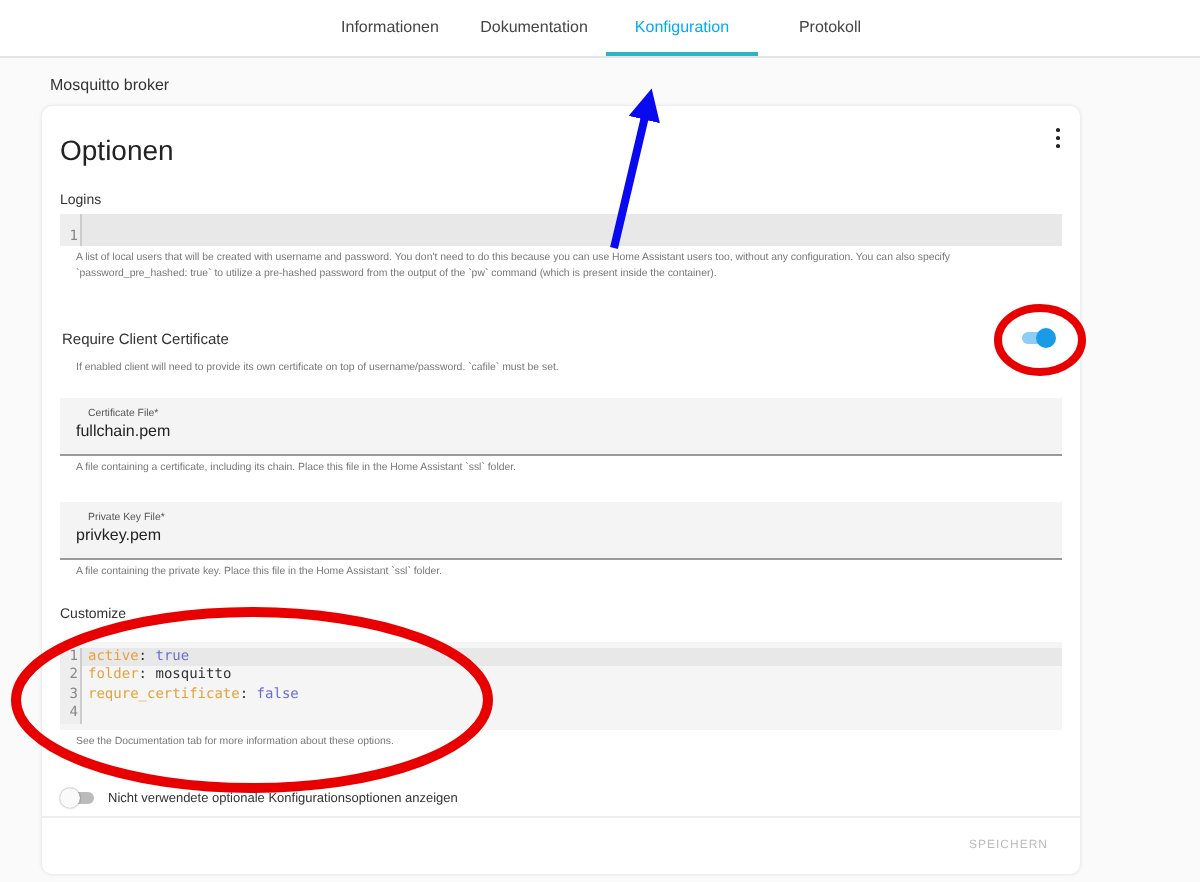  What do you see at coordinates (830, 28) in the screenshot?
I see `tab: Protokoll` at bounding box center [830, 28].